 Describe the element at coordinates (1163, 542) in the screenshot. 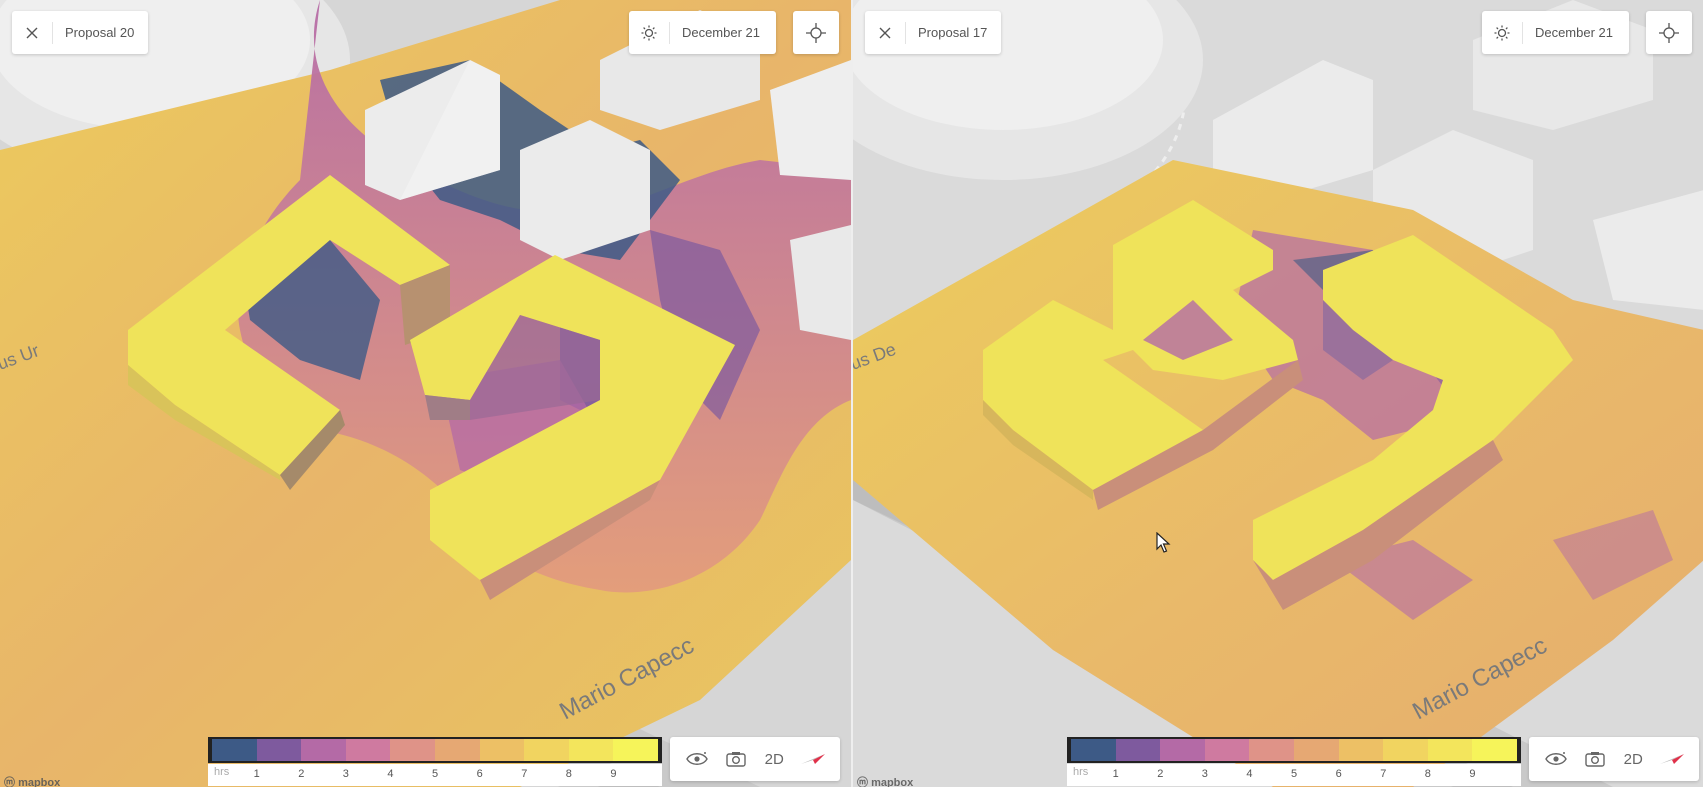

I see `mouse-cursor-icon` at that location.